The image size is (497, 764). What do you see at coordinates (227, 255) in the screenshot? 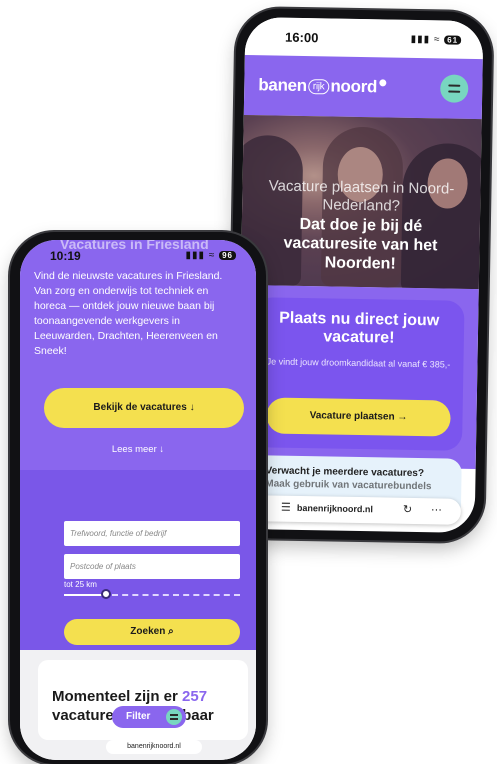
I see `battery-icon: 96` at bounding box center [227, 255].